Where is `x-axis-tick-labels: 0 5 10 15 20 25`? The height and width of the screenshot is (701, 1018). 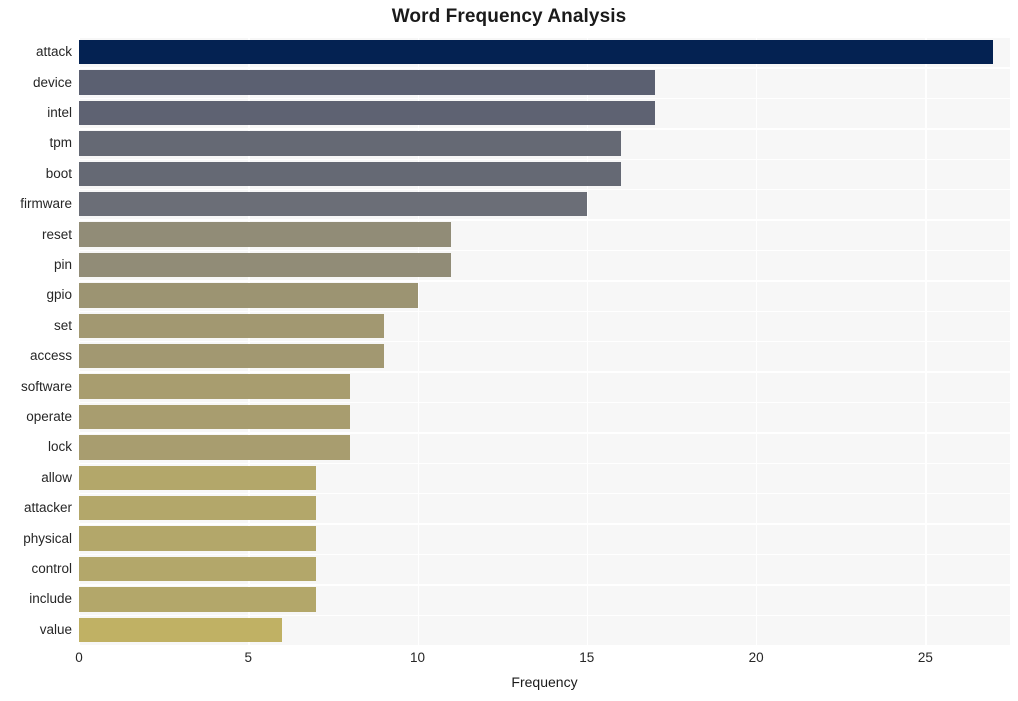
x-axis-tick-labels: 0 5 10 15 20 25 is located at coordinates (509, 661).